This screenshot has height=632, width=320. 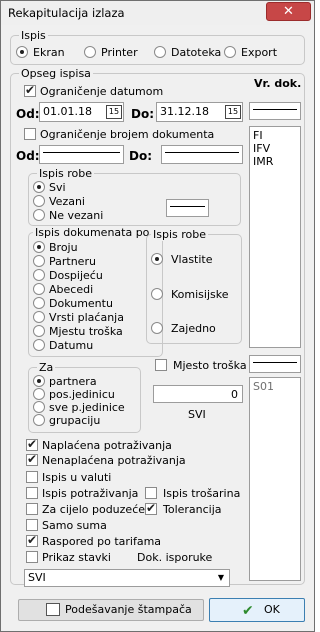 What do you see at coordinates (180, 234) in the screenshot?
I see `ispis-robe2-title: Ispis robe` at bounding box center [180, 234].